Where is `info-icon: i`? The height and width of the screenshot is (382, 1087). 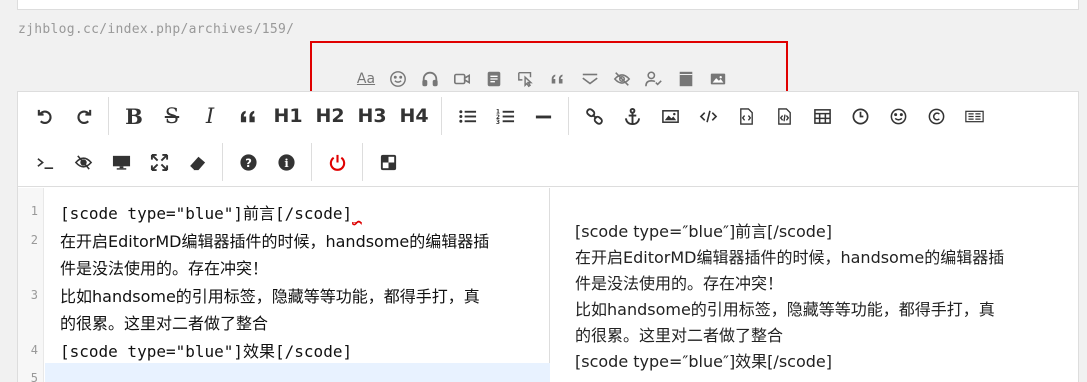
info-icon: i is located at coordinates (286, 162).